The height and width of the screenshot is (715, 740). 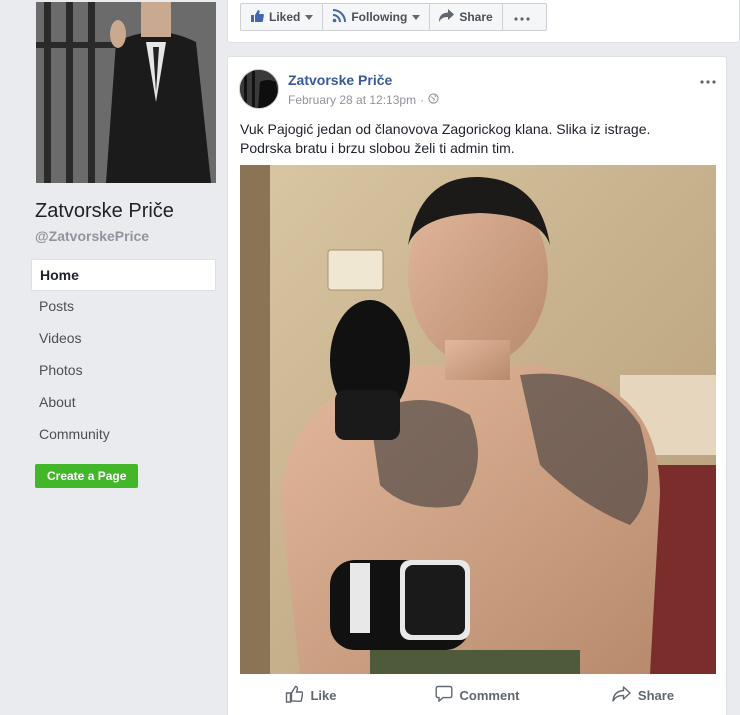 What do you see at coordinates (489, 695) in the screenshot?
I see `comment-label: Comment` at bounding box center [489, 695].